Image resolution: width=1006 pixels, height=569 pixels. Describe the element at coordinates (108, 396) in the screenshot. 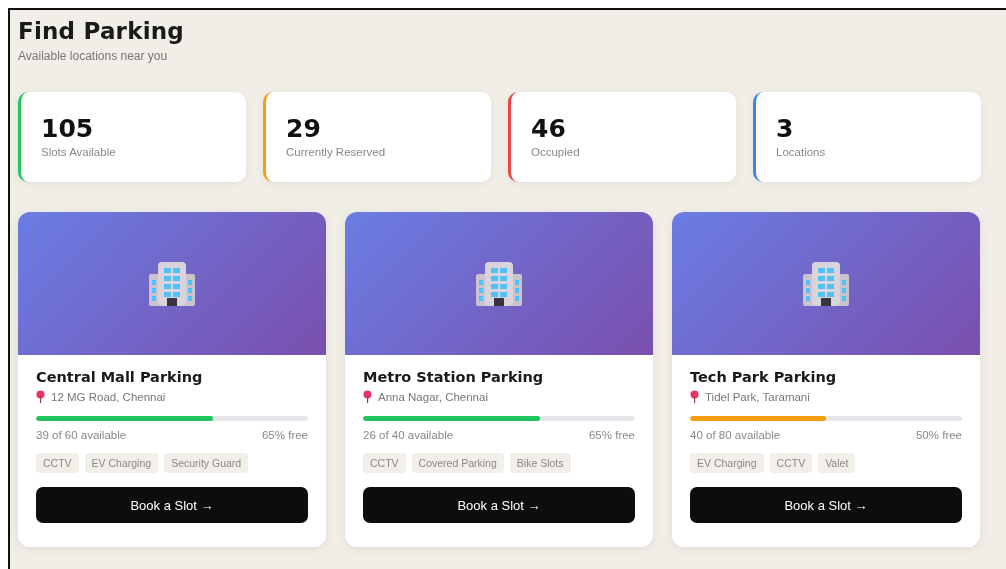

I see `parking-address: 12 MG Road, Chennai` at that location.